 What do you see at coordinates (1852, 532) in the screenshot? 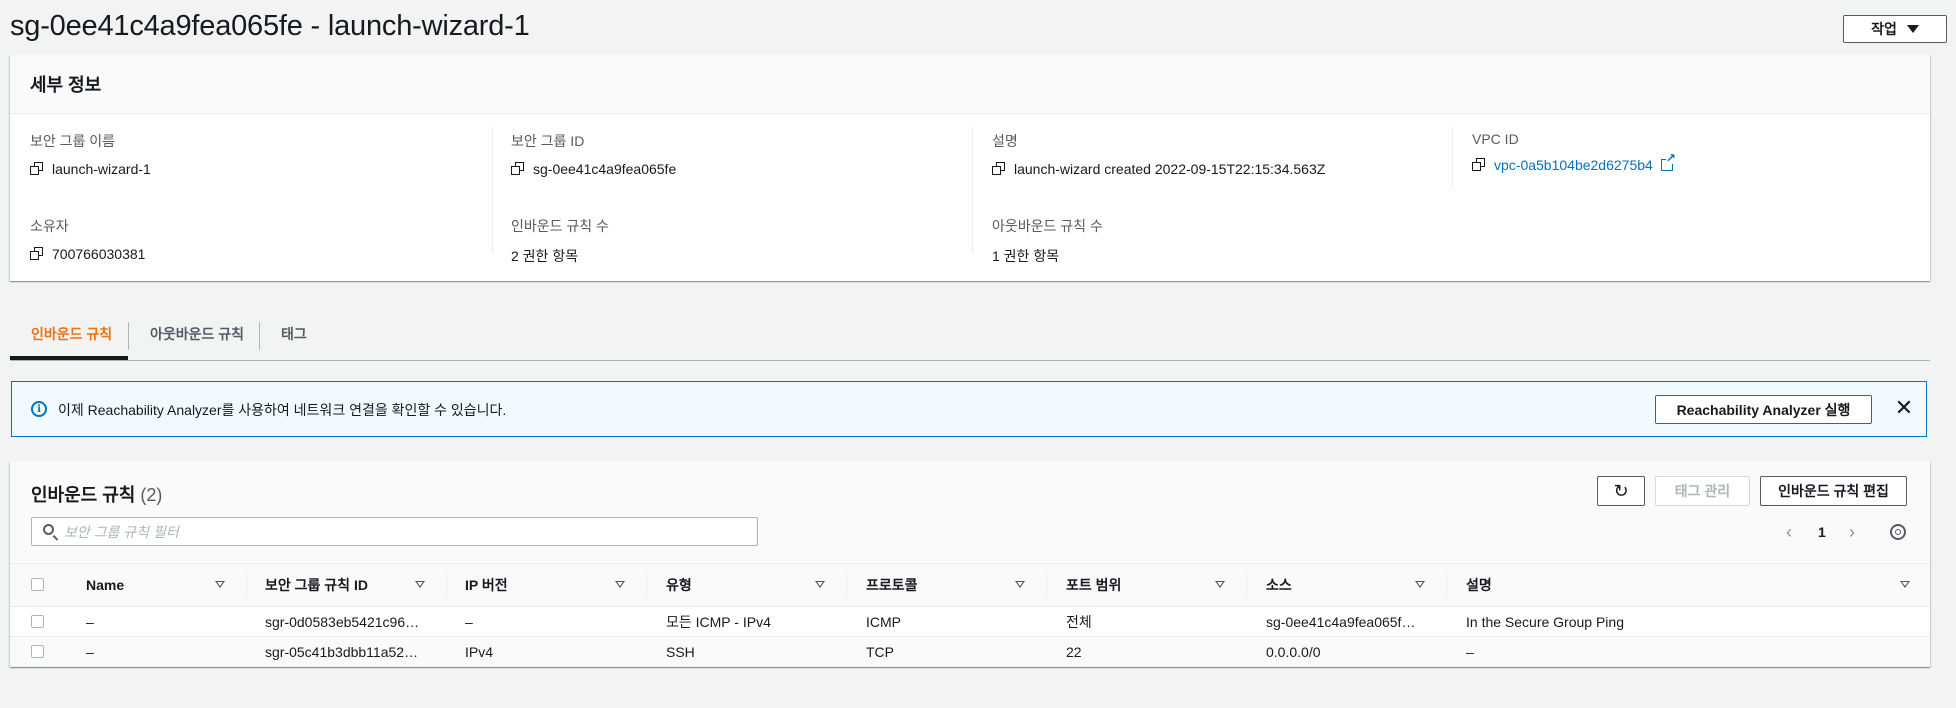
I see `chevron-right-icon: ›` at bounding box center [1852, 532].